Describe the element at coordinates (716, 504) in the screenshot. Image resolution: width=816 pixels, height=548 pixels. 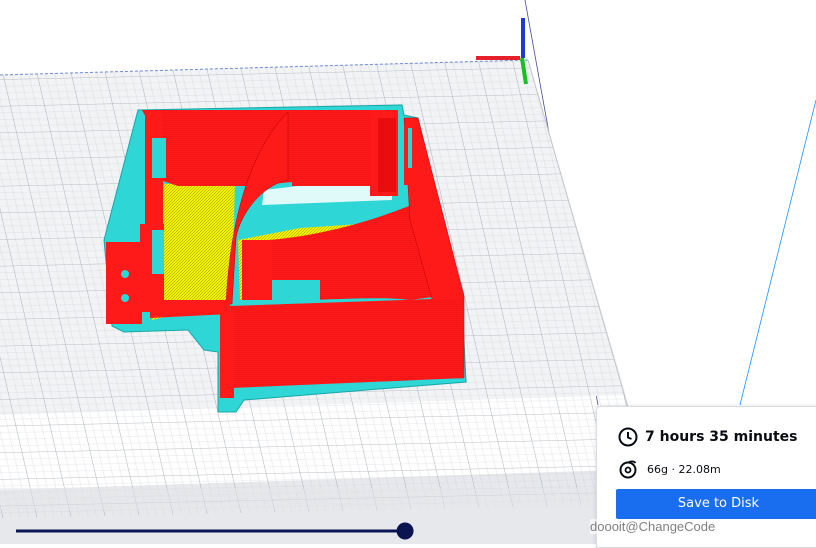
I see `save-to-disk-button: Save to Disk` at that location.